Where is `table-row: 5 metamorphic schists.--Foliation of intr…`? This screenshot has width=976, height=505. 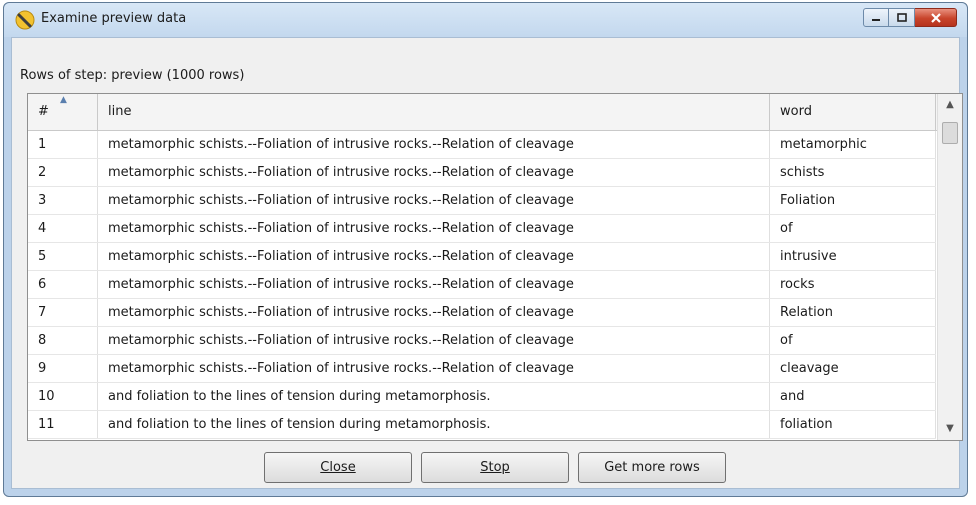 table-row: 5 metamorphic schists.--Foliation of intr… is located at coordinates (482, 257).